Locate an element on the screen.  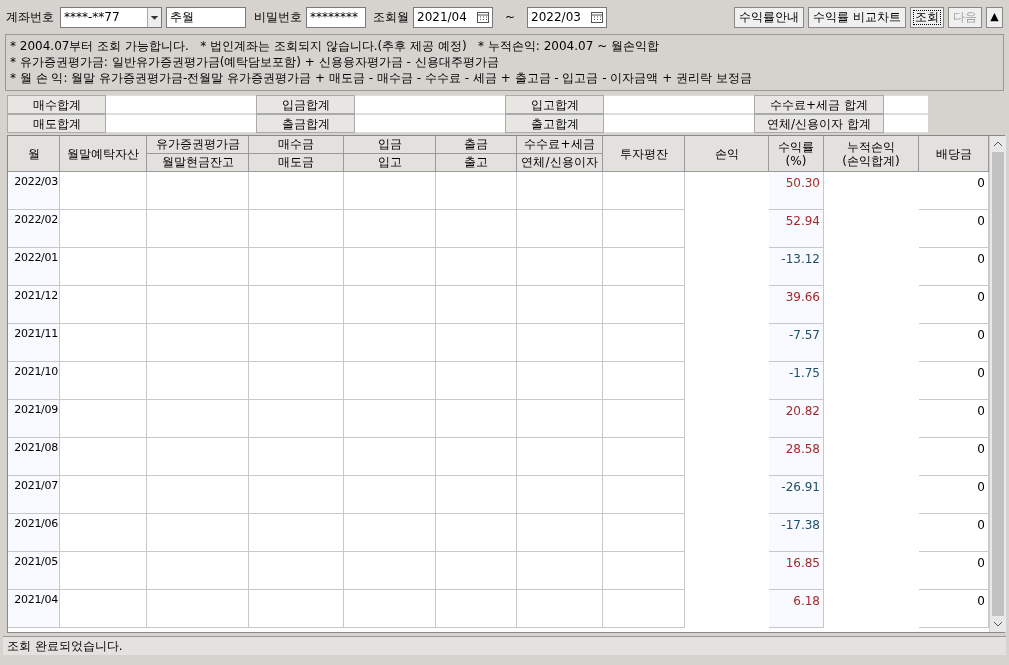
collapse-button: ▲ is located at coordinates (994, 17).